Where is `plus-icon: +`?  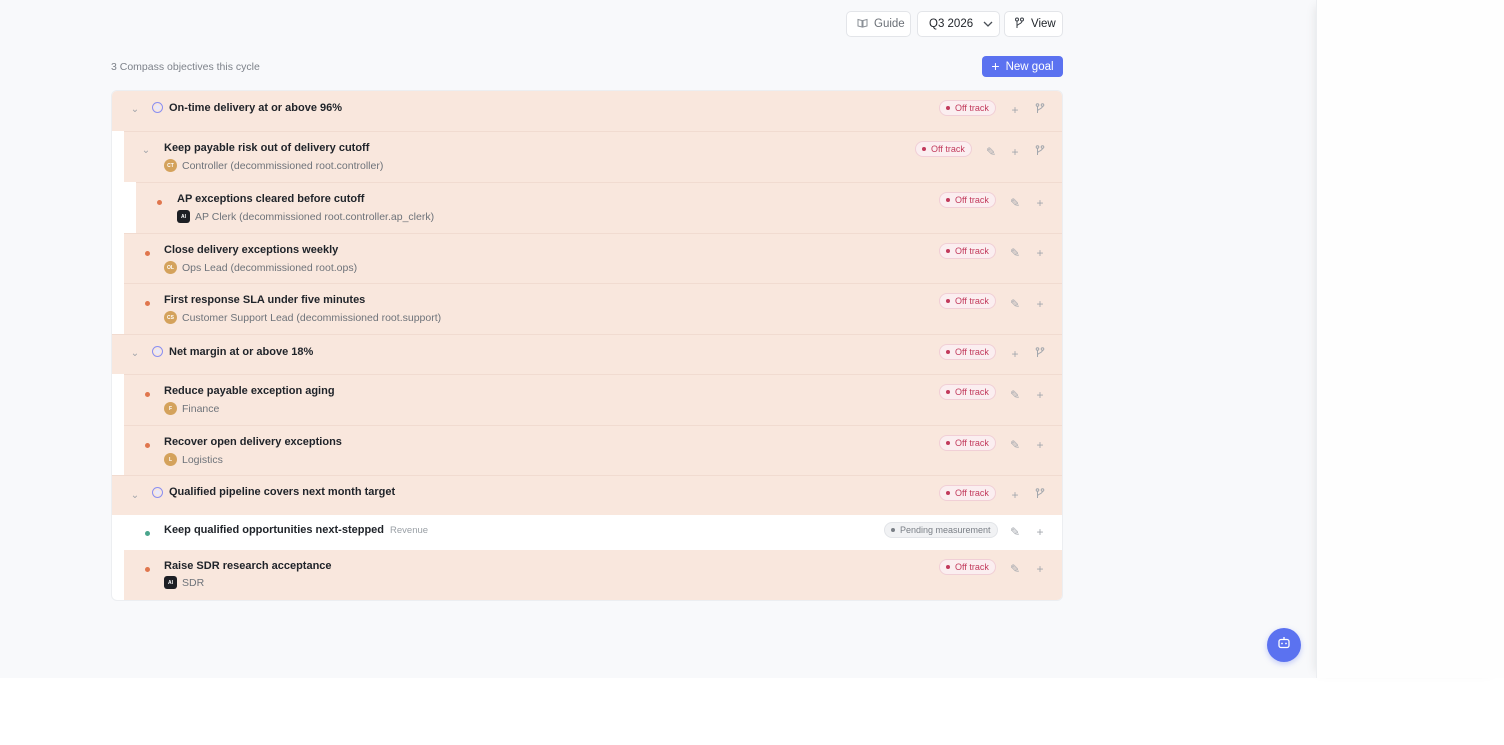
plus-icon: + is located at coordinates (995, 66).